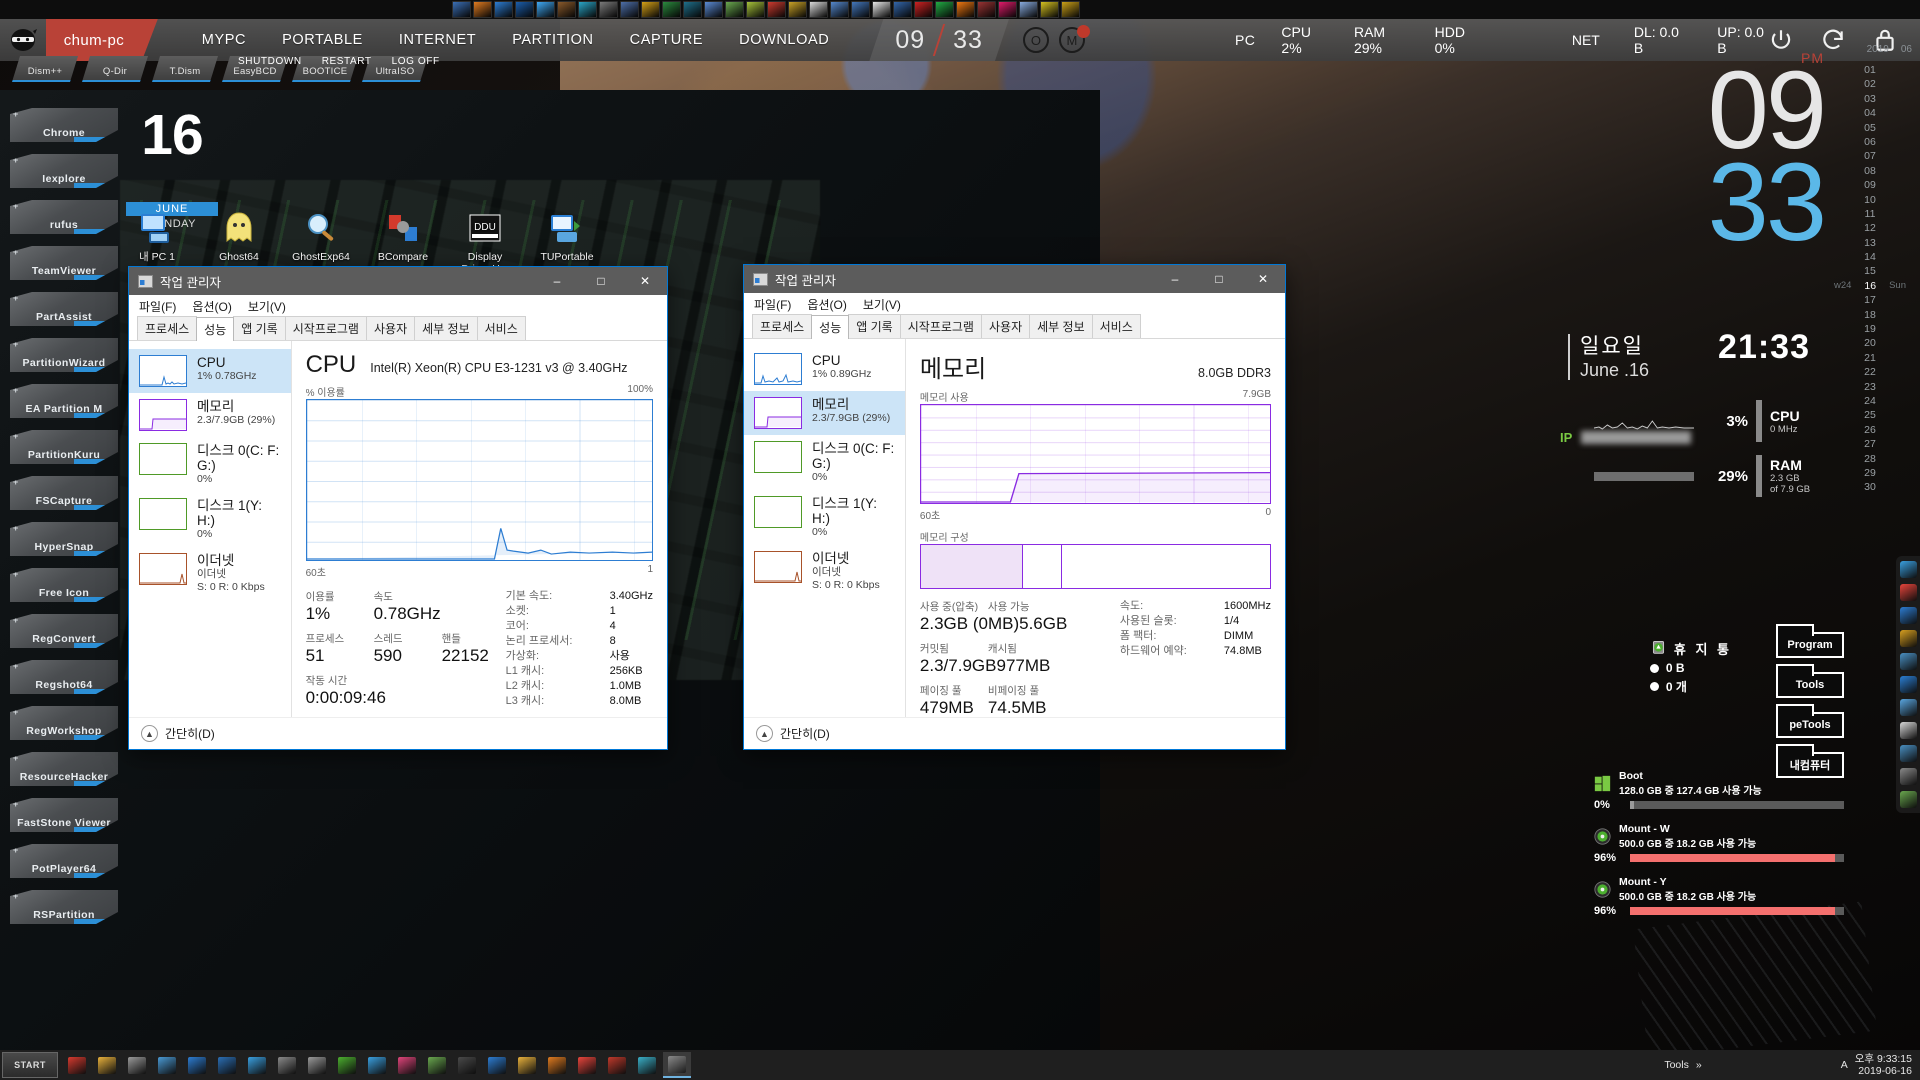 This screenshot has height=1080, width=1920. I want to click on rail-shortcut-regworkshop: + RegWorkshop, so click(64, 723).